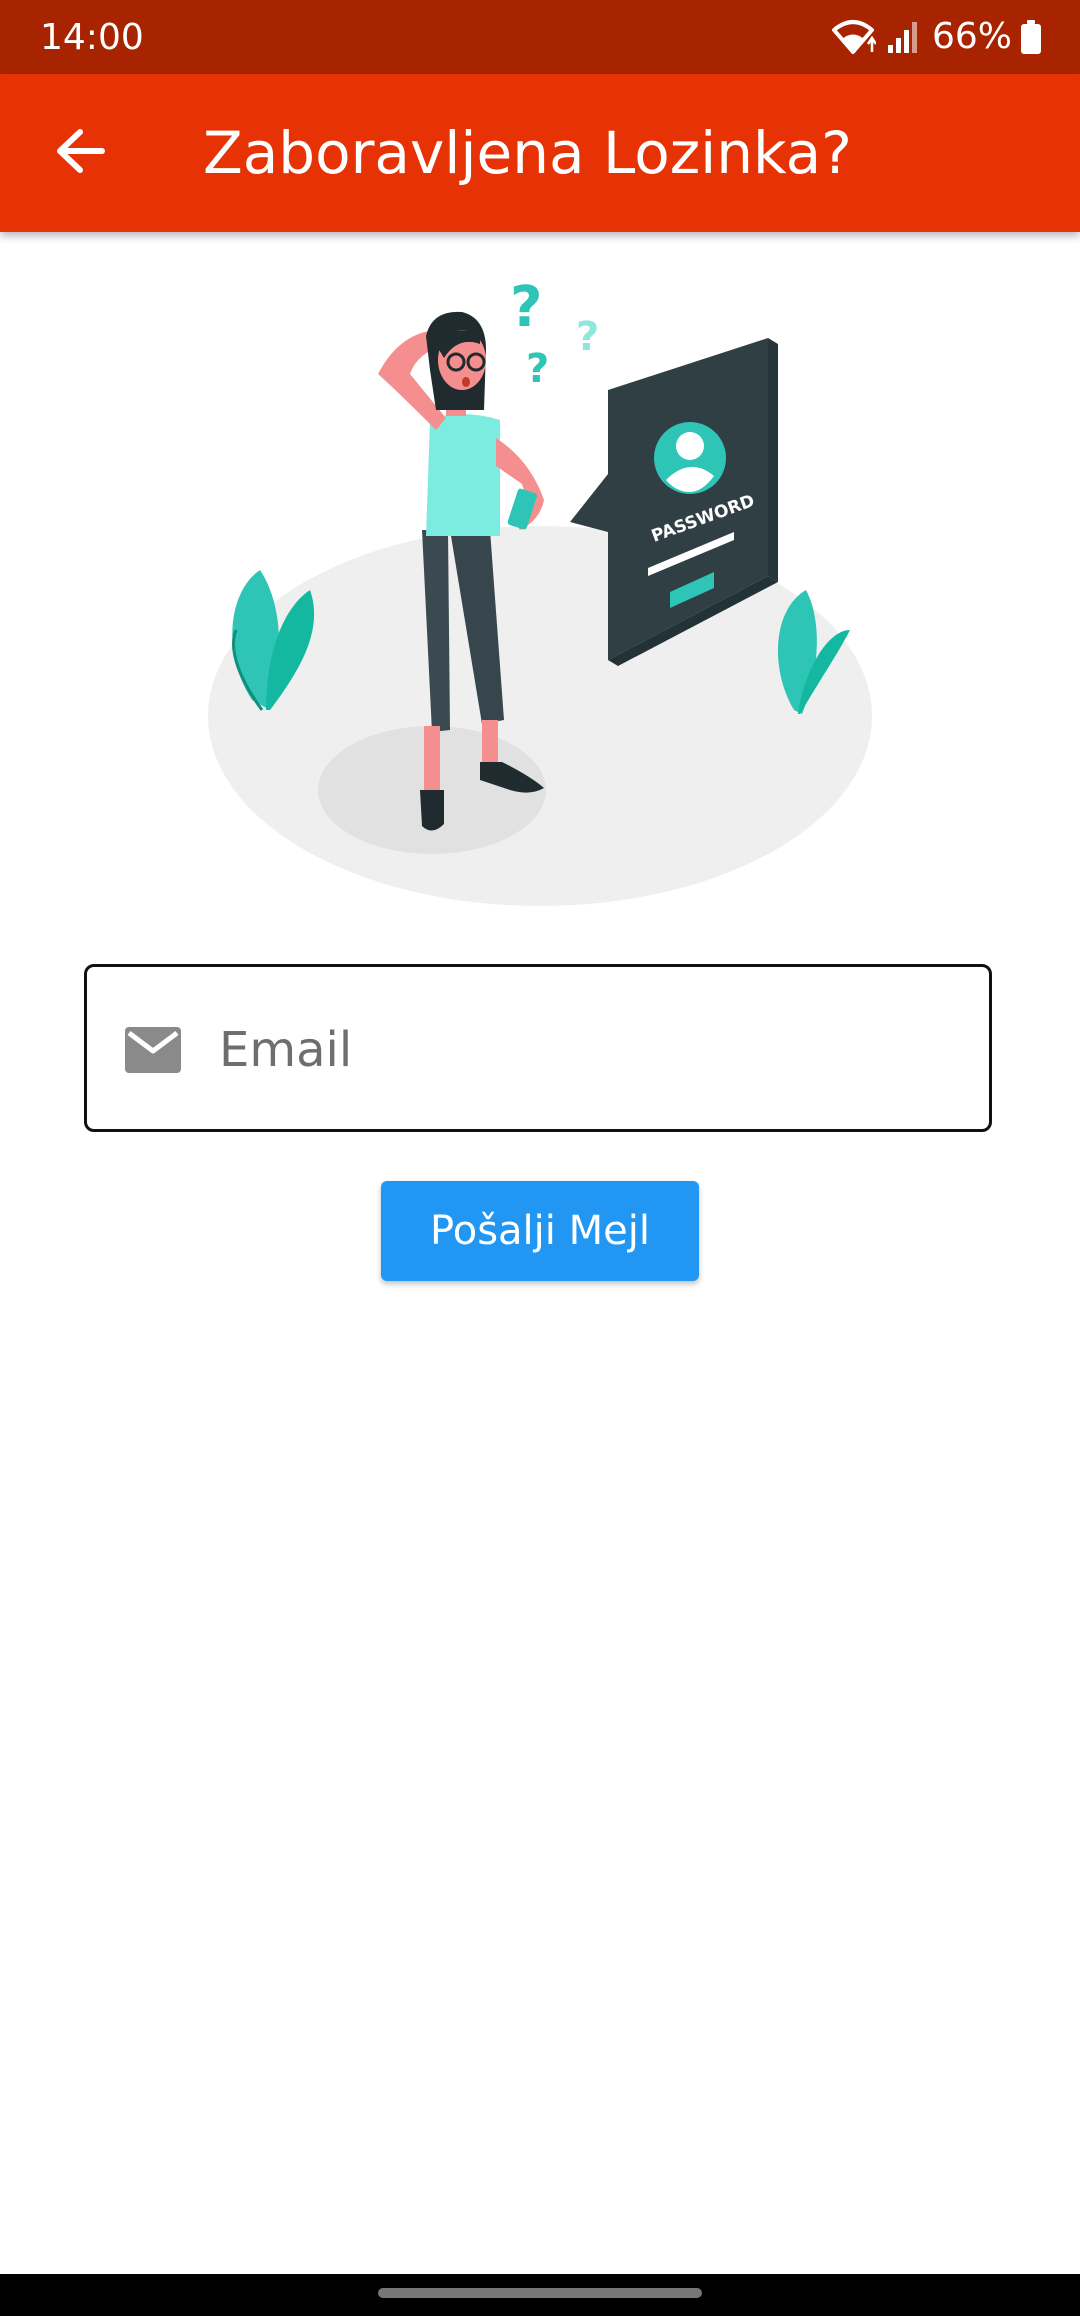 This screenshot has width=1080, height=2316. I want to click on email-field-container, so click(538, 1048).